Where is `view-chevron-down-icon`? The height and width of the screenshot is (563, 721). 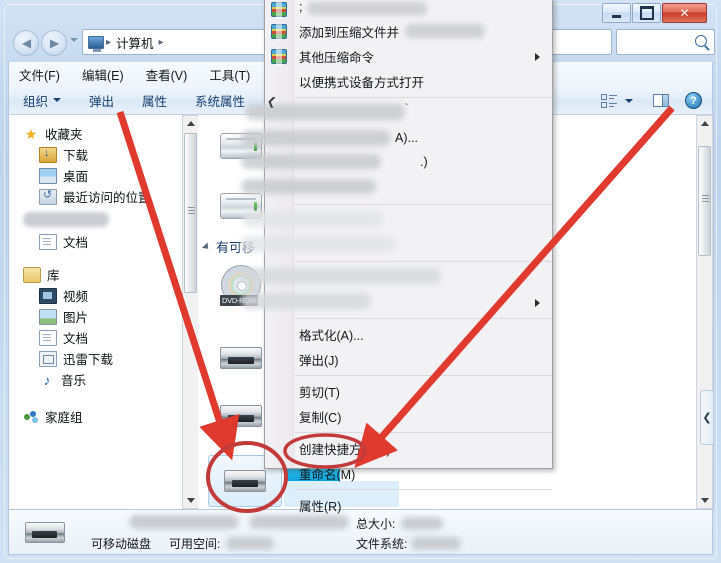 view-chevron-down-icon is located at coordinates (629, 100).